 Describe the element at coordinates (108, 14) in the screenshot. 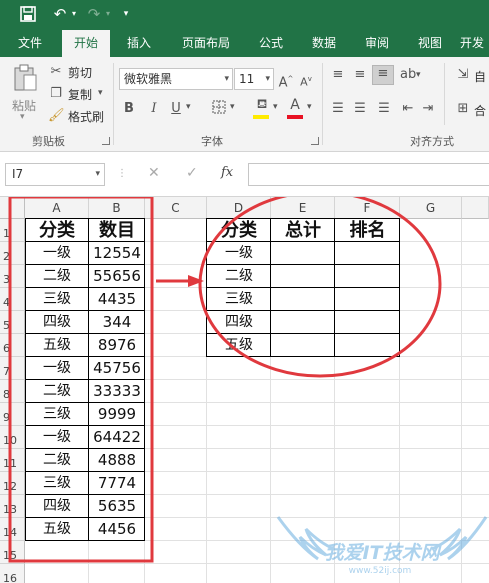

I see `redo-dropdown-icon: ▾` at that location.